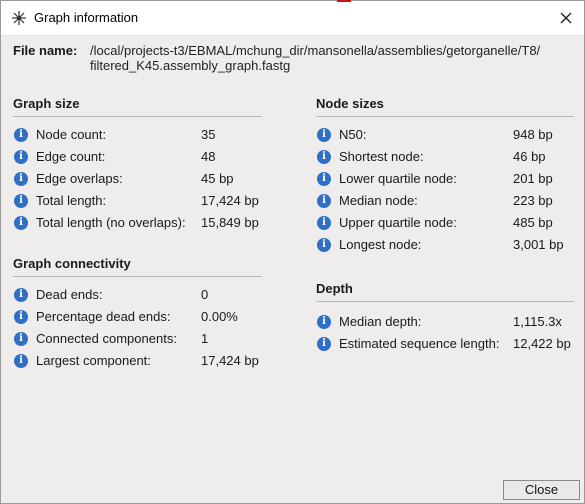 The width and height of the screenshot is (585, 504). Describe the element at coordinates (537, 321) in the screenshot. I see `stat-value: 1,115.3x` at that location.